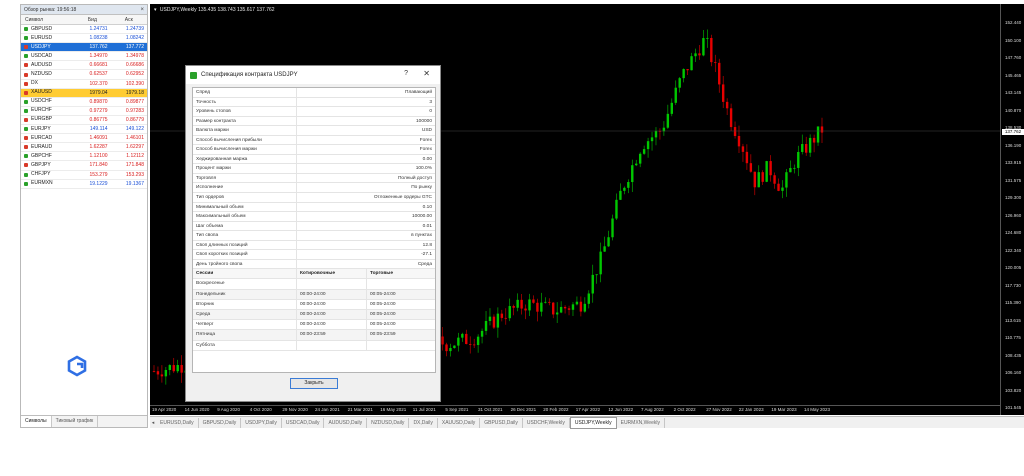 The image size is (1024, 476). I want to click on symbol-text: NZDUSD, so click(41, 73).